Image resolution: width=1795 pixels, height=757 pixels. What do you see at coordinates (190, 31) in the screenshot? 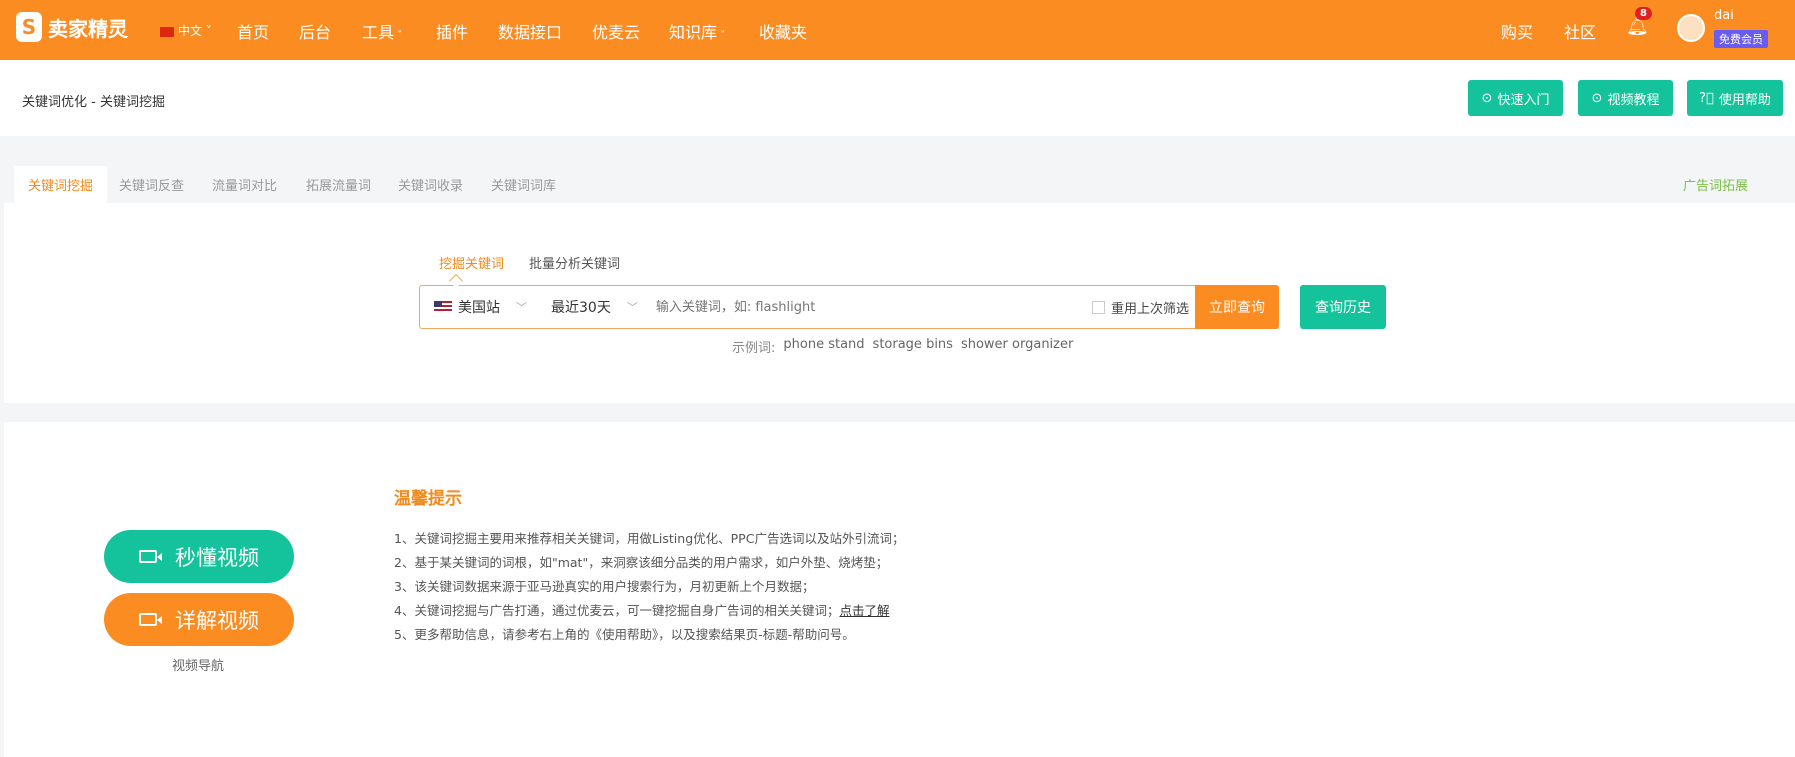
I see `language-label: 中文` at bounding box center [190, 31].